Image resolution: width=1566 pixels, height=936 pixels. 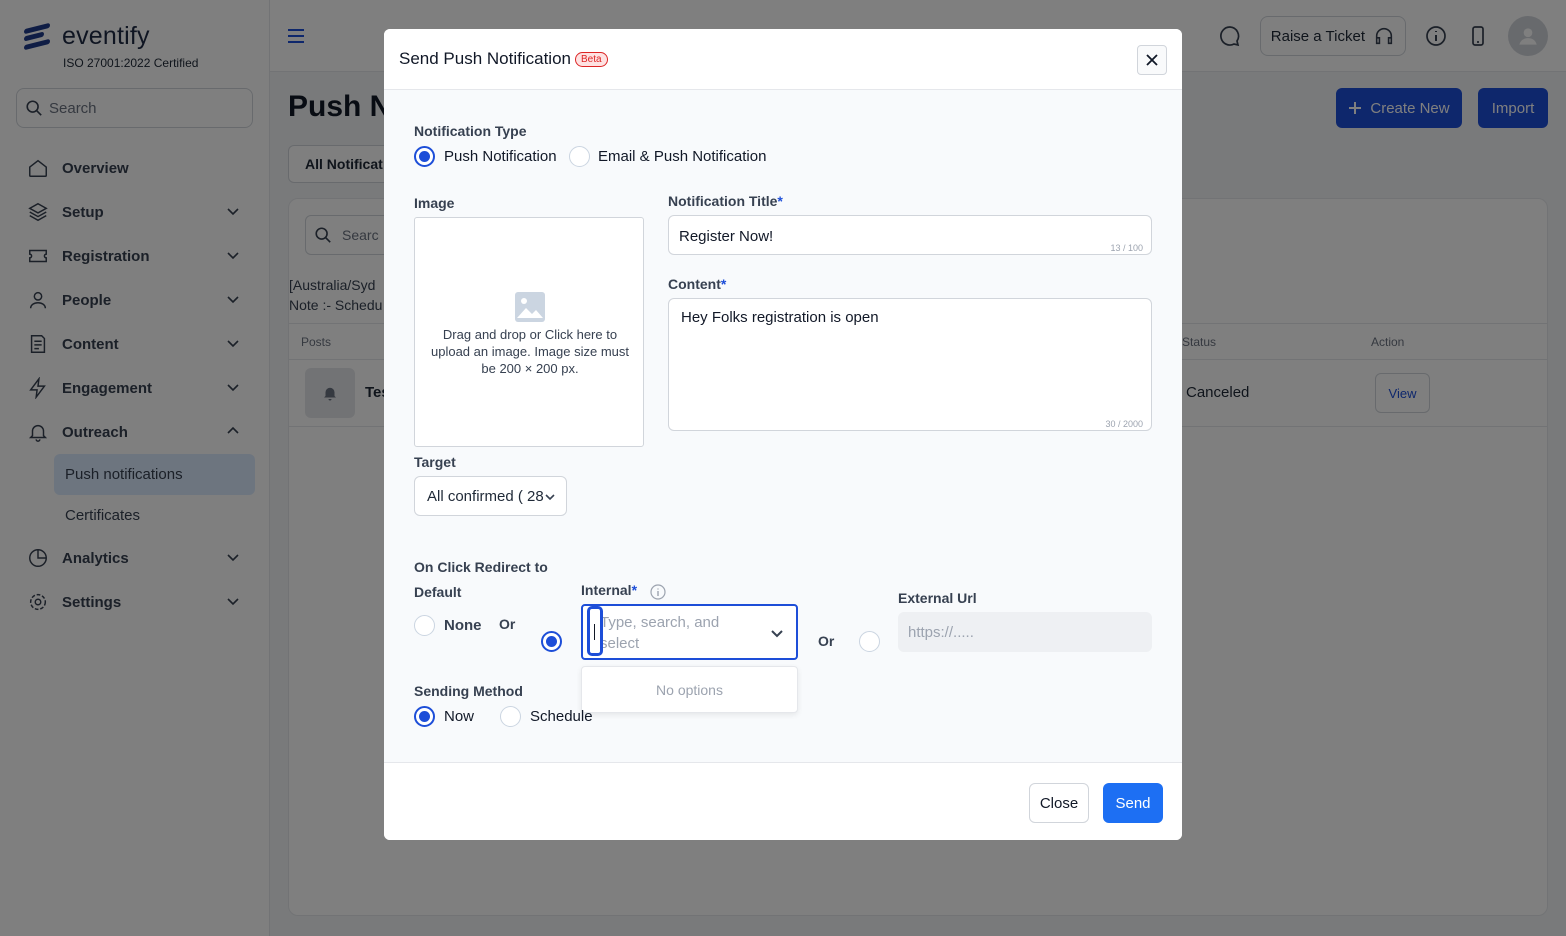 I want to click on redirect-internal-radio, so click(x=551, y=641).